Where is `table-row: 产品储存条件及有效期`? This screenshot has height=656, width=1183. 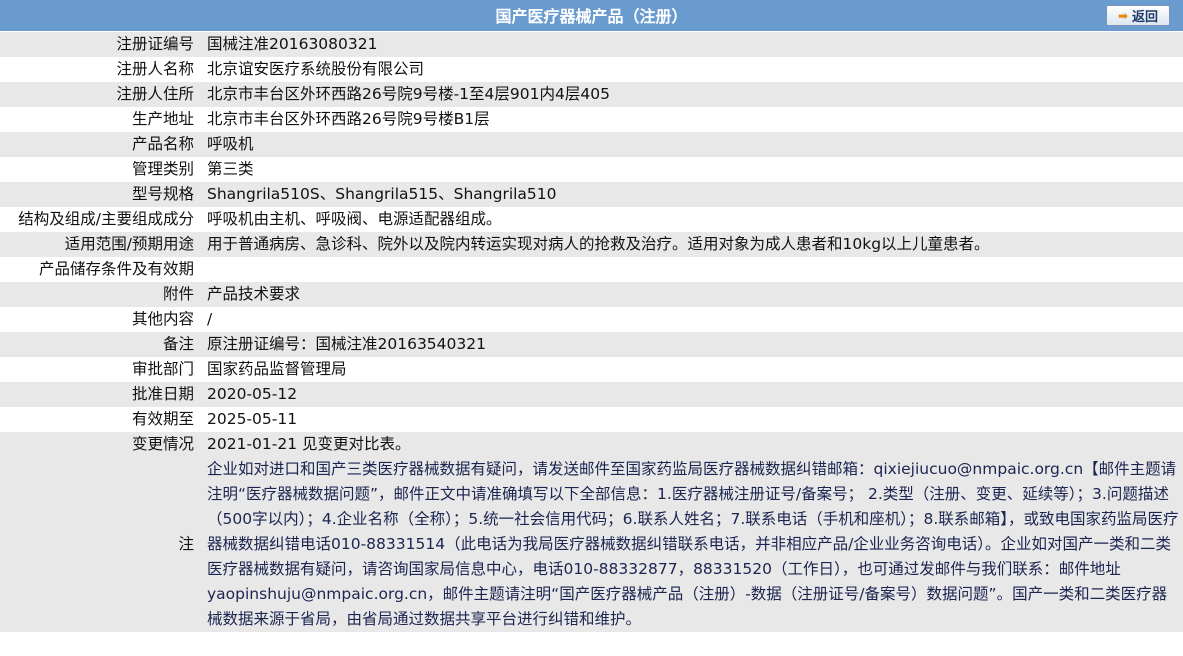 table-row: 产品储存条件及有效期 is located at coordinates (591, 269).